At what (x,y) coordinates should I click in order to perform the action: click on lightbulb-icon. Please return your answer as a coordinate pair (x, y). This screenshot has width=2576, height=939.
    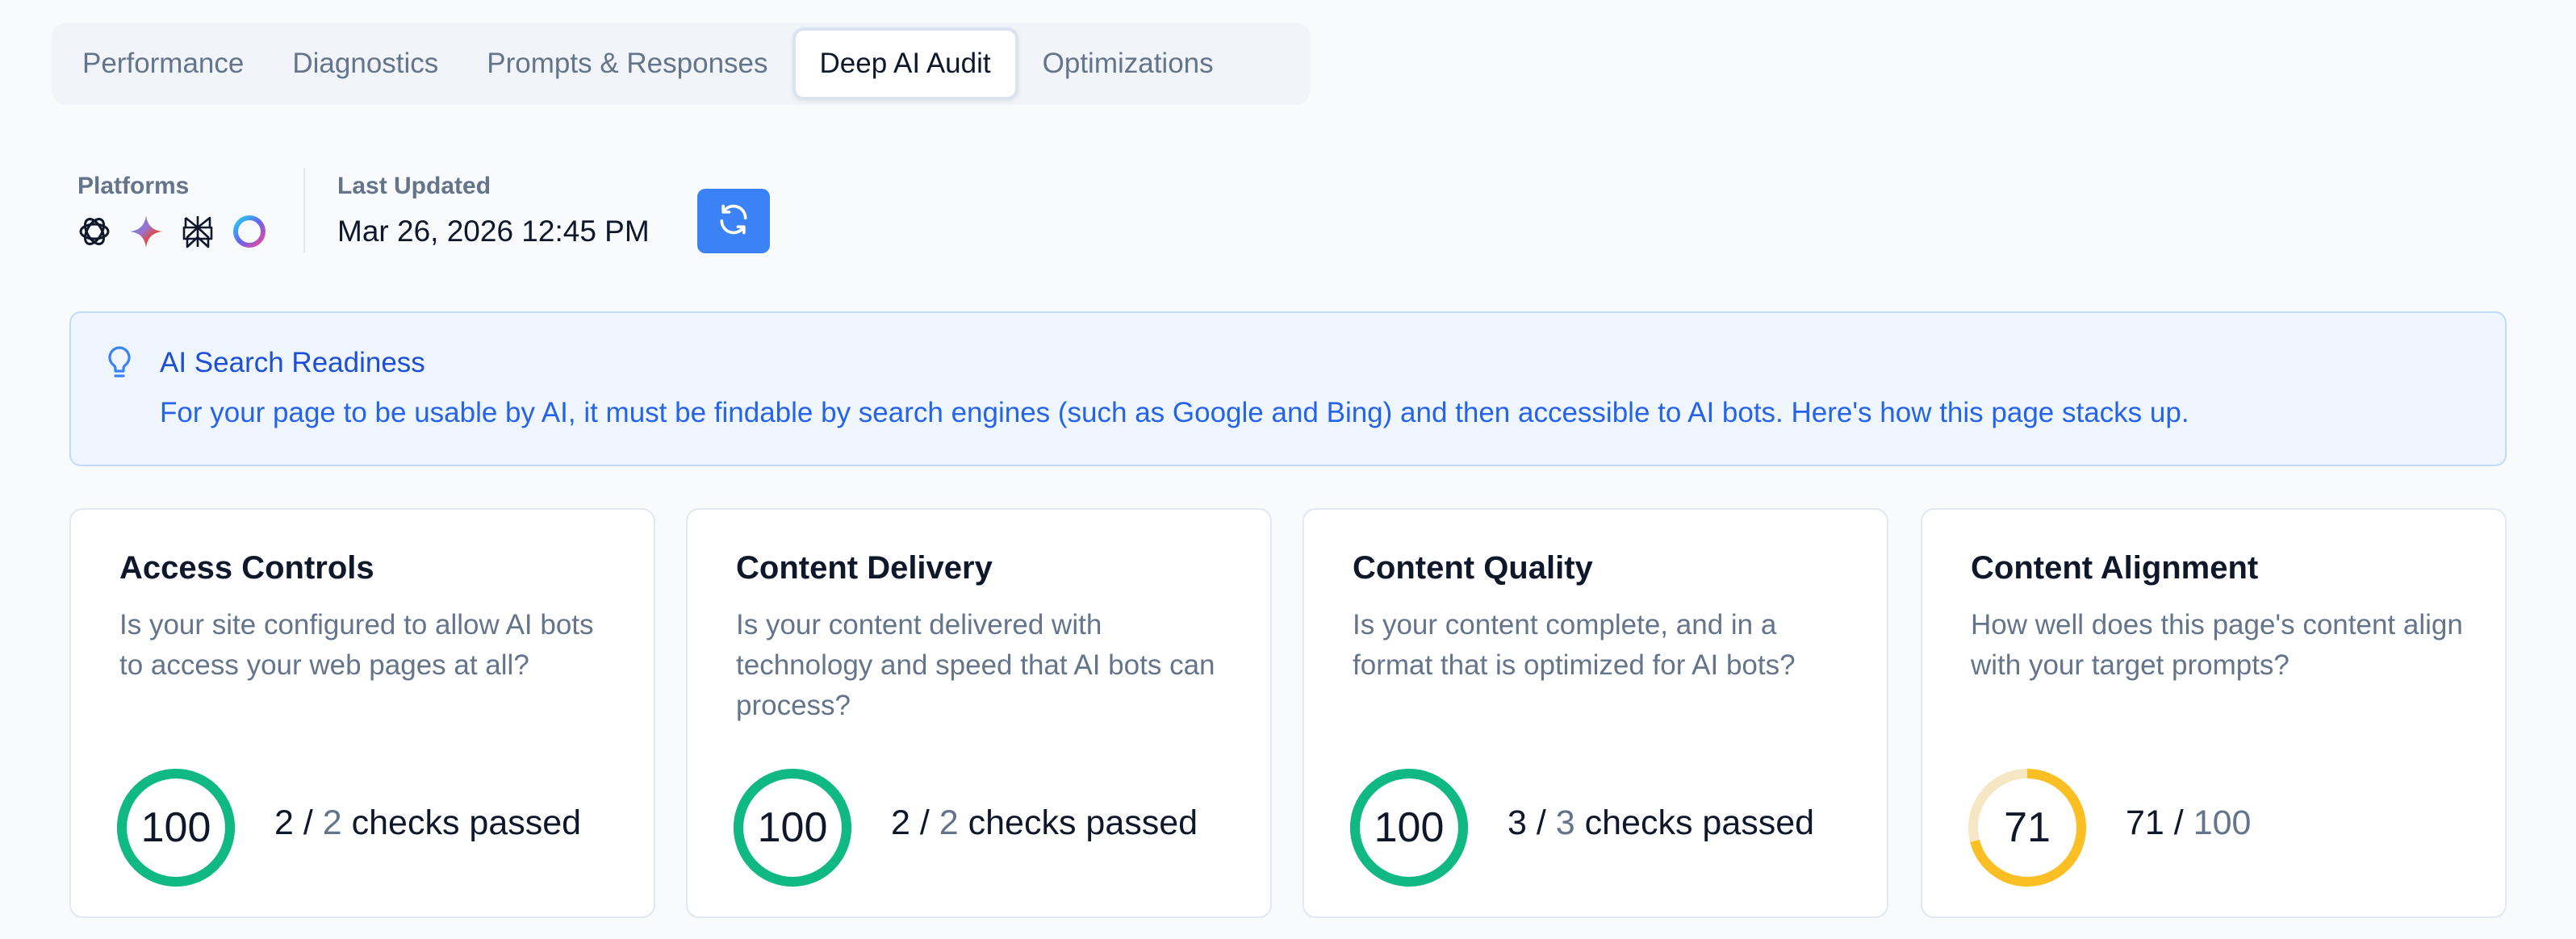
    Looking at the image, I should click on (119, 365).